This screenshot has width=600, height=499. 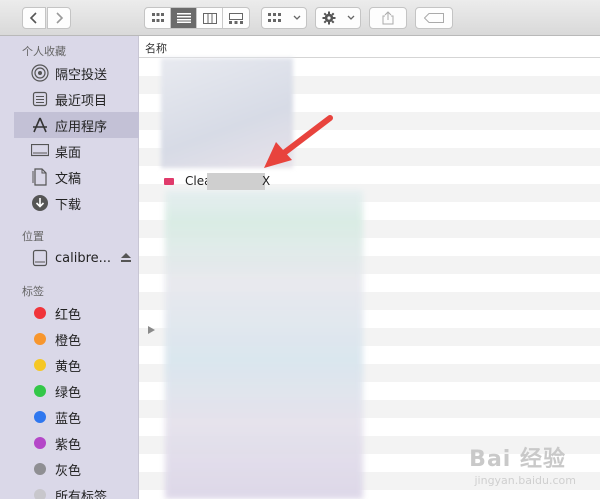 I want to click on eject-icon, so click(x=126, y=258).